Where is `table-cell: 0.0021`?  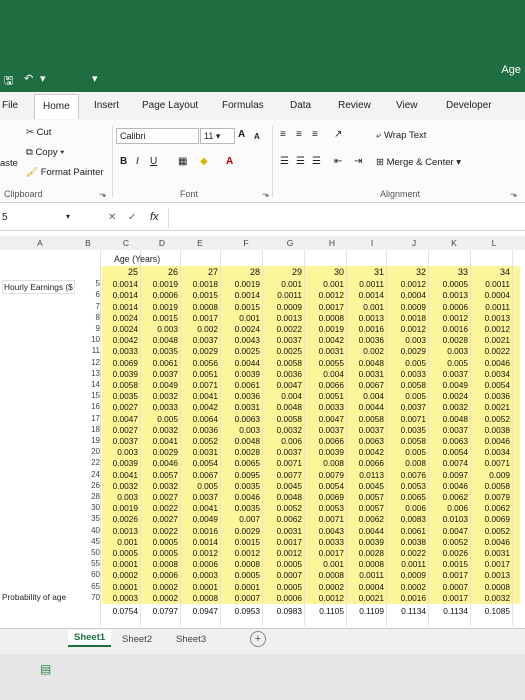
table-cell: 0.0021 is located at coordinates (491, 407).